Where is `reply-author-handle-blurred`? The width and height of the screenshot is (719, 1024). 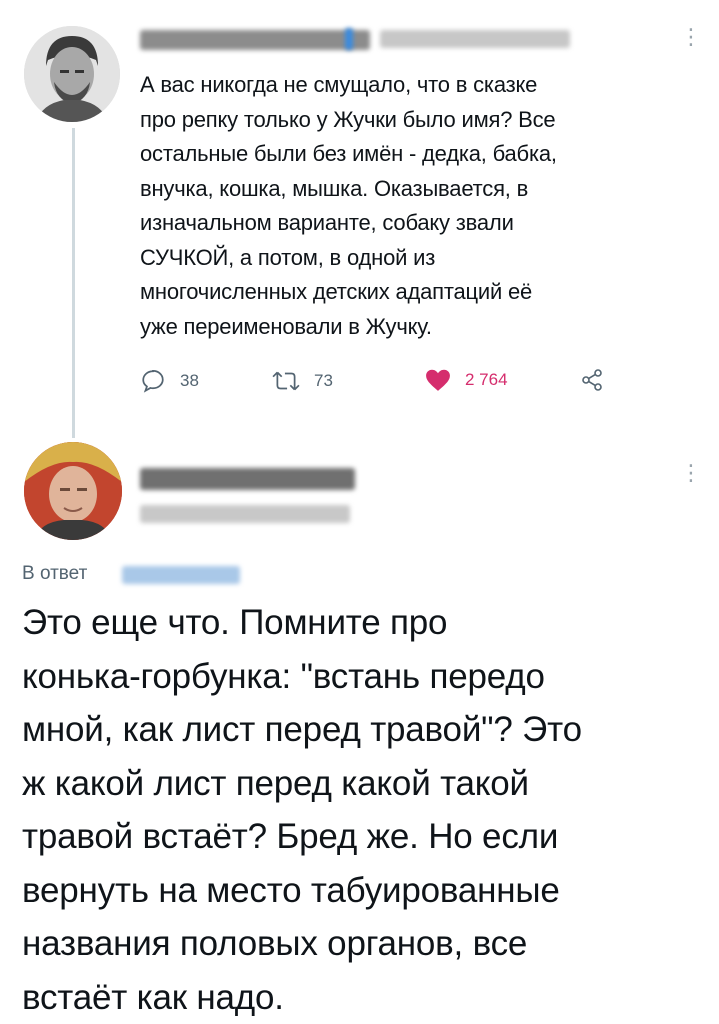
reply-author-handle-blurred is located at coordinates (245, 514).